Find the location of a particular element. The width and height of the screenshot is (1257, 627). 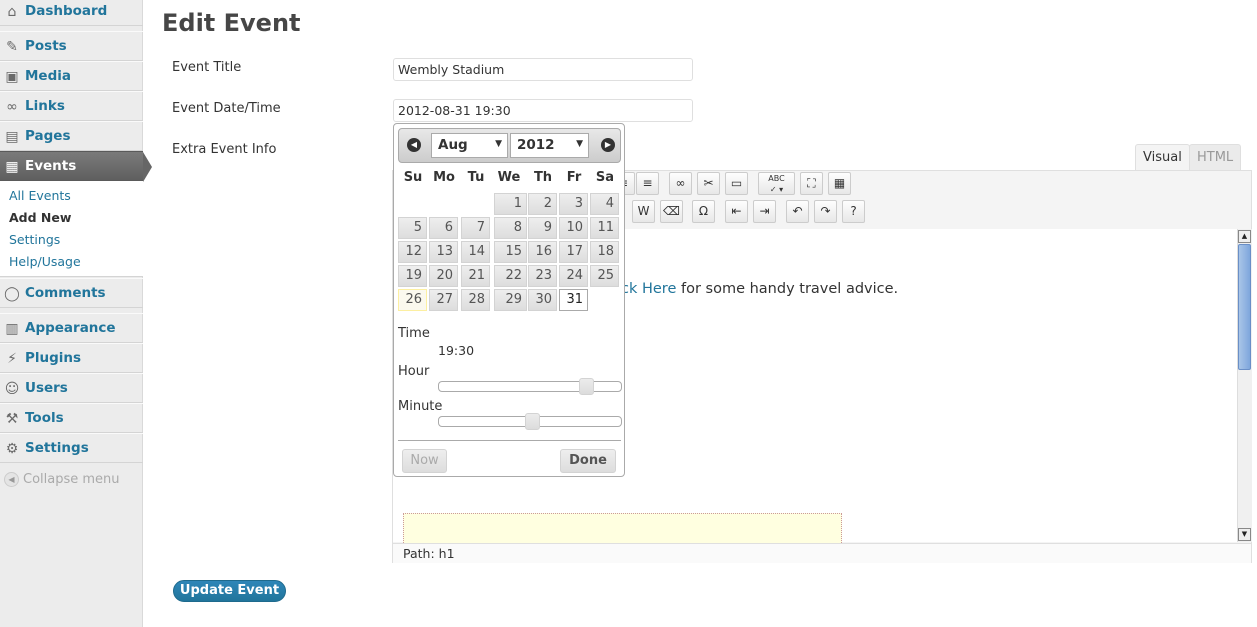

menu-media: ▣ Media is located at coordinates (71, 76).